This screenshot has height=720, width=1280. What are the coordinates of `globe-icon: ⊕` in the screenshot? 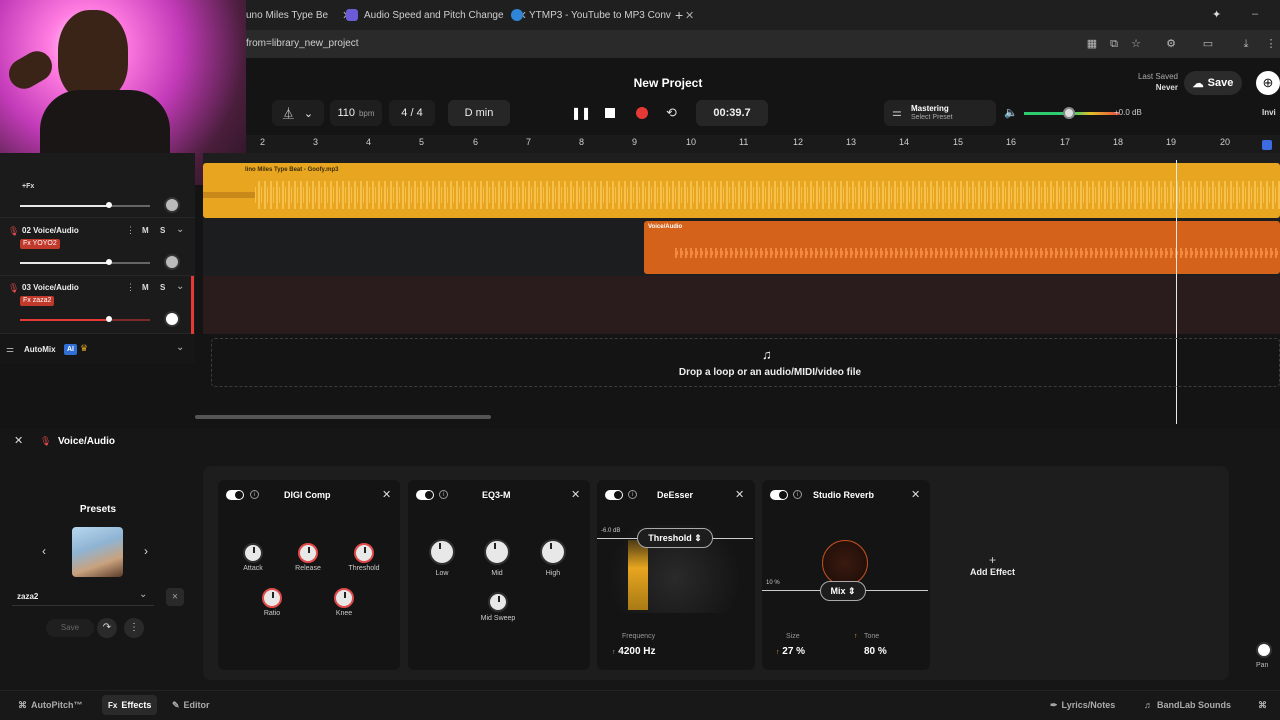 It's located at (1268, 83).